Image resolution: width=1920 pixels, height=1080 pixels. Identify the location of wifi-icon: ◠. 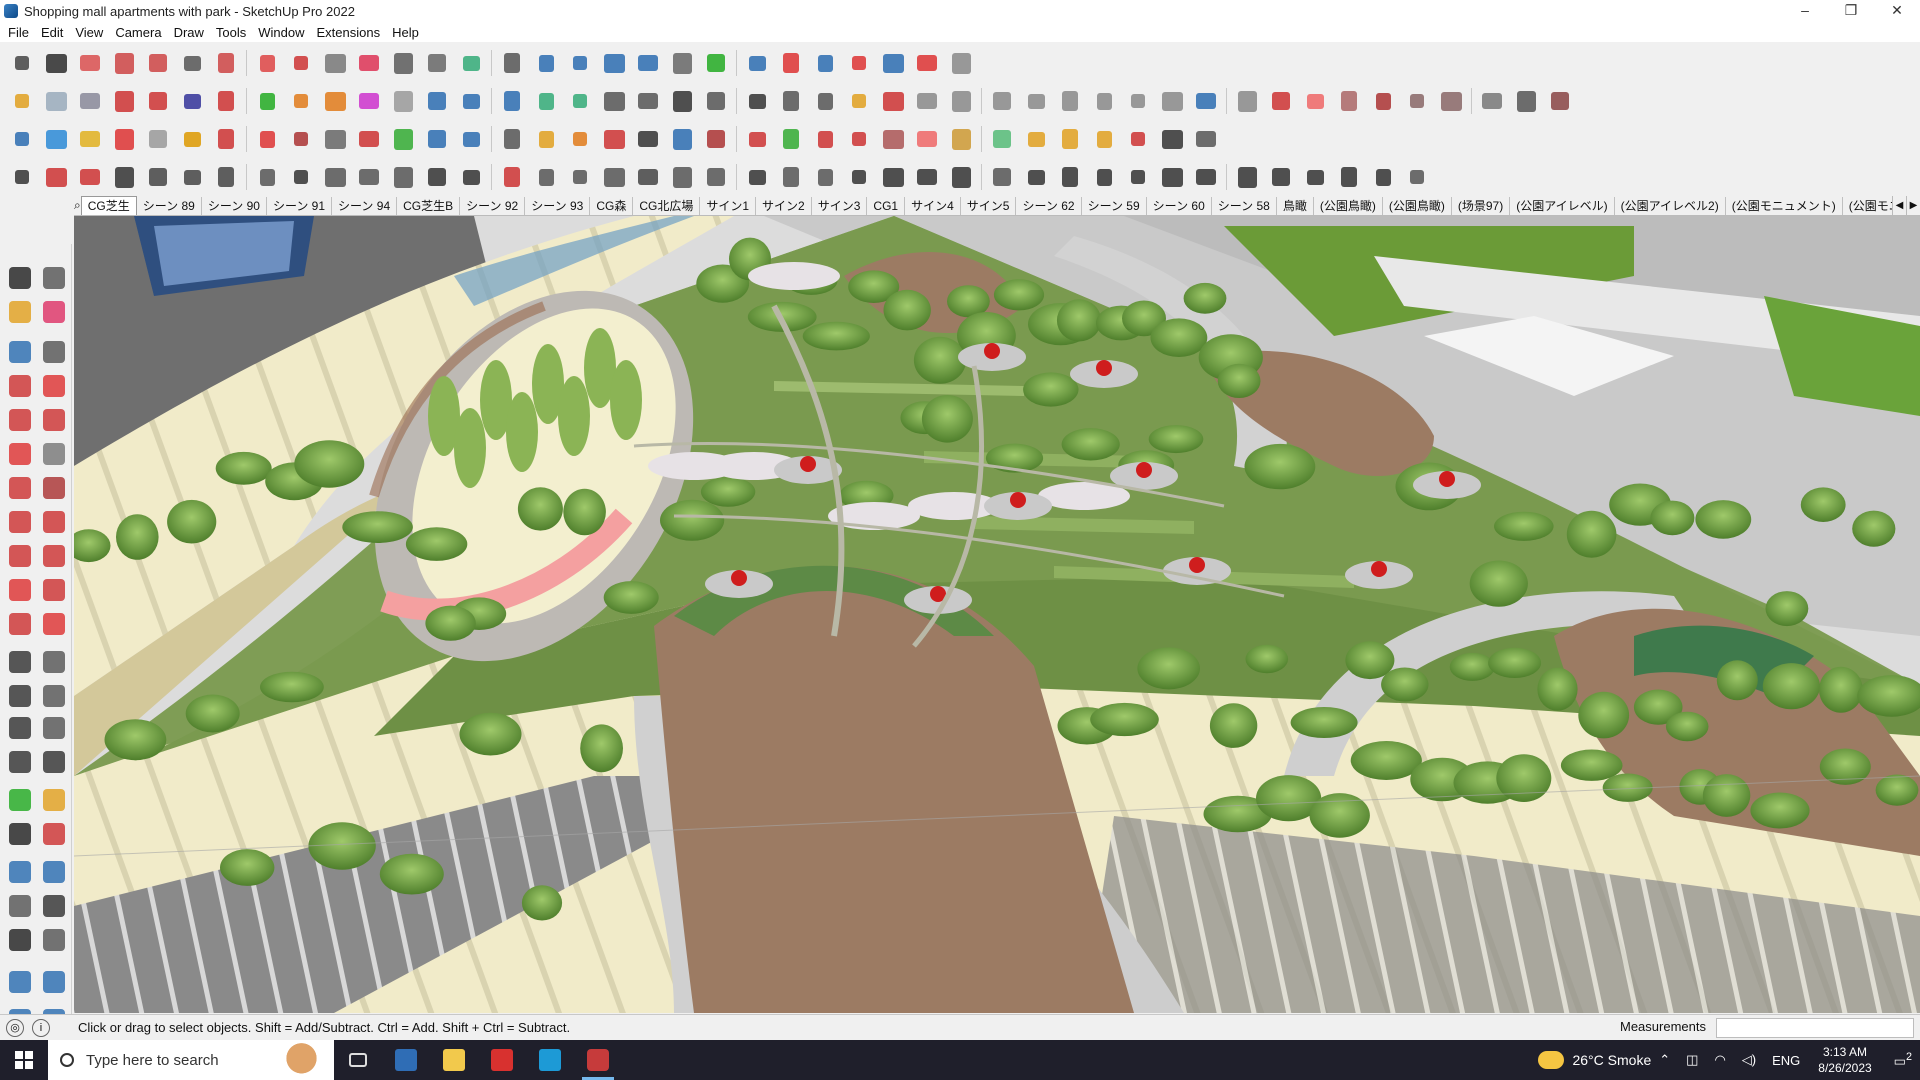
(1719, 1060).